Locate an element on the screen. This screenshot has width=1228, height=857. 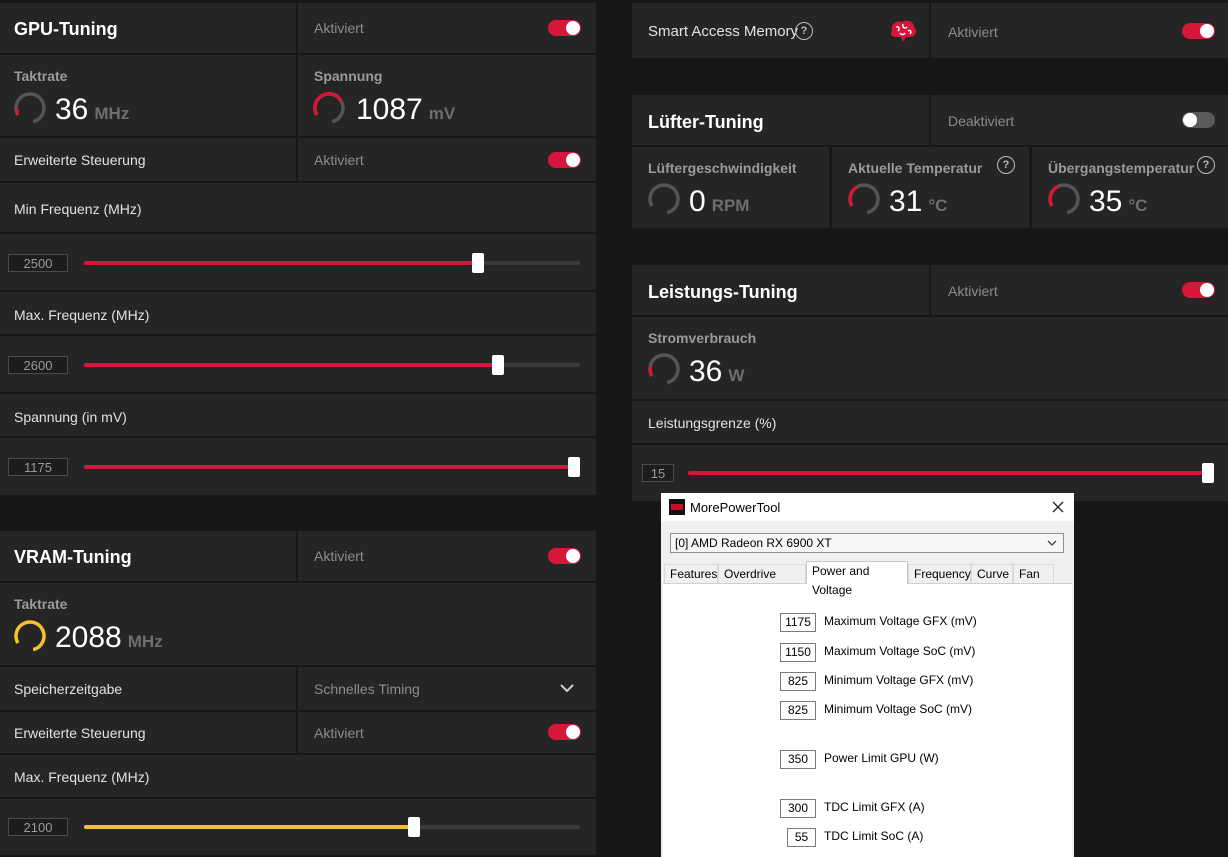
power-draw-unit: W is located at coordinates (736, 375).